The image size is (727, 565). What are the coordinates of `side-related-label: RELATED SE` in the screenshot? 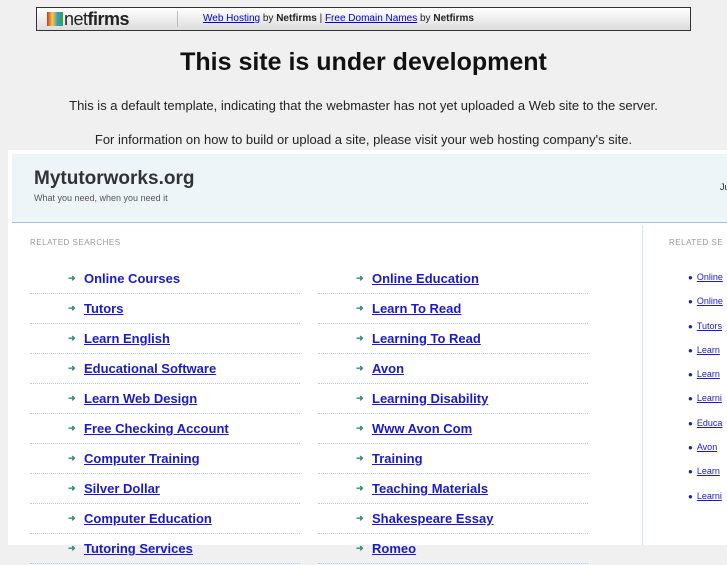 It's located at (696, 242).